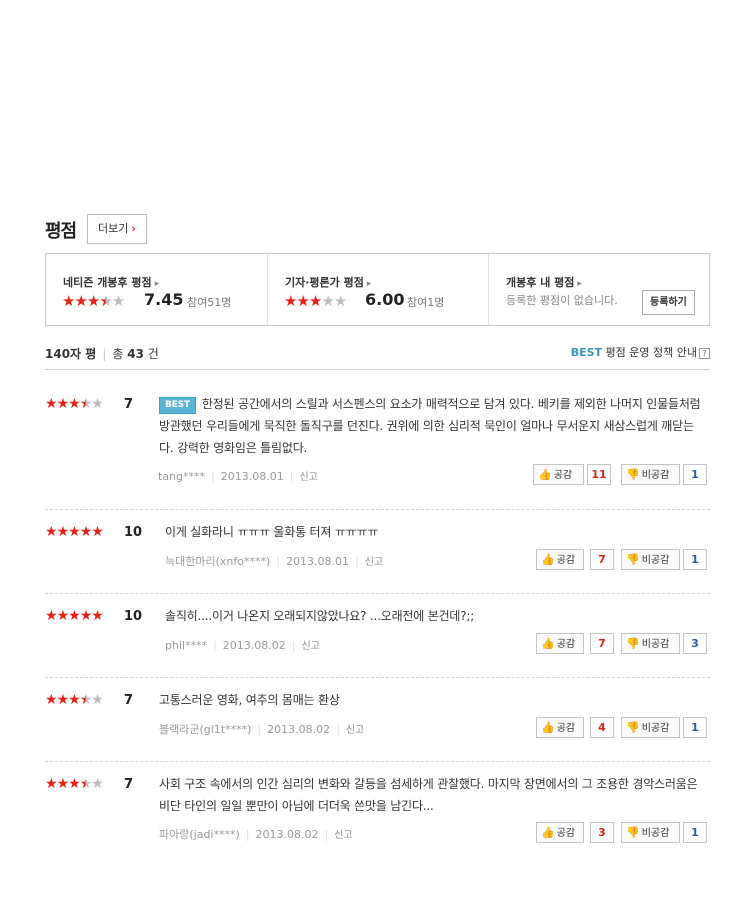  I want to click on critic-participants: 참여1명, so click(426, 302).